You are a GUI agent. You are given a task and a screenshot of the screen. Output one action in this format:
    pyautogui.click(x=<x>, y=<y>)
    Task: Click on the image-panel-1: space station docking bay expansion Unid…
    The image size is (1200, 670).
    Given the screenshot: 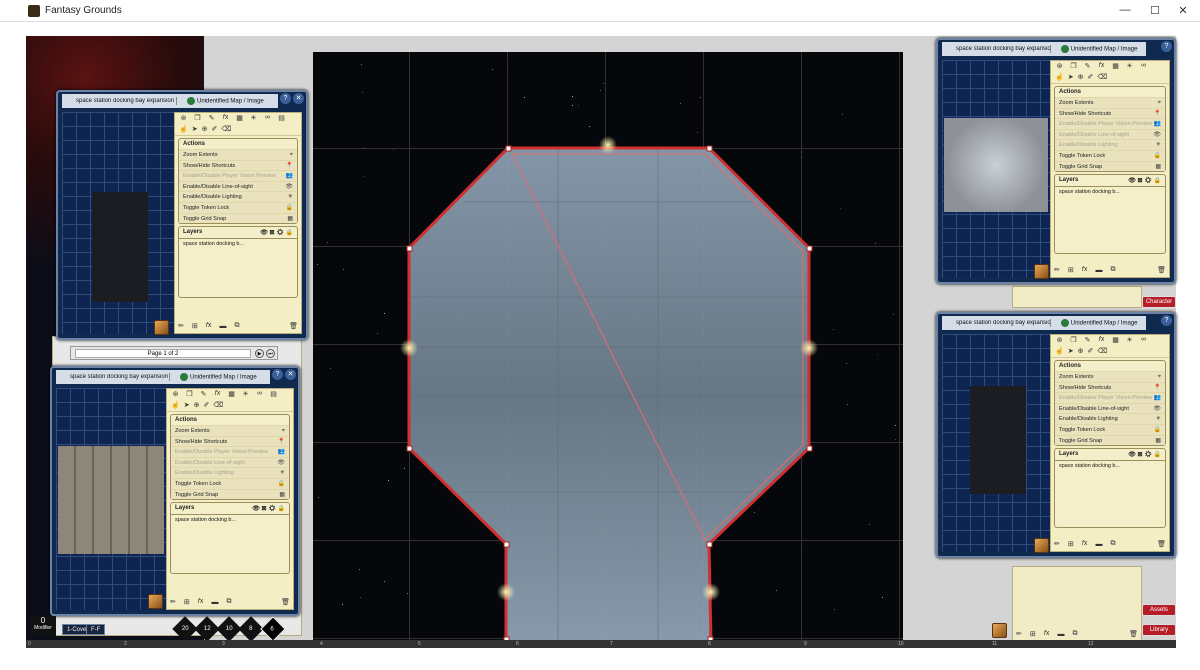 What is the action you would take?
    pyautogui.click(x=182, y=215)
    